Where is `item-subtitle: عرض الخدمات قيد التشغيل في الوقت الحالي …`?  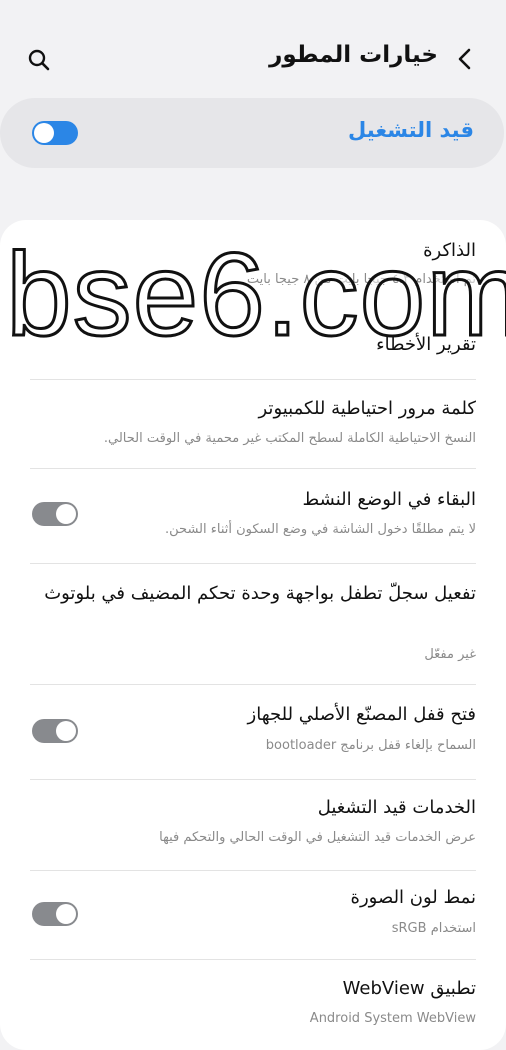
item-subtitle: عرض الخدمات قيد التشغيل في الوقت الحالي … is located at coordinates (317, 837).